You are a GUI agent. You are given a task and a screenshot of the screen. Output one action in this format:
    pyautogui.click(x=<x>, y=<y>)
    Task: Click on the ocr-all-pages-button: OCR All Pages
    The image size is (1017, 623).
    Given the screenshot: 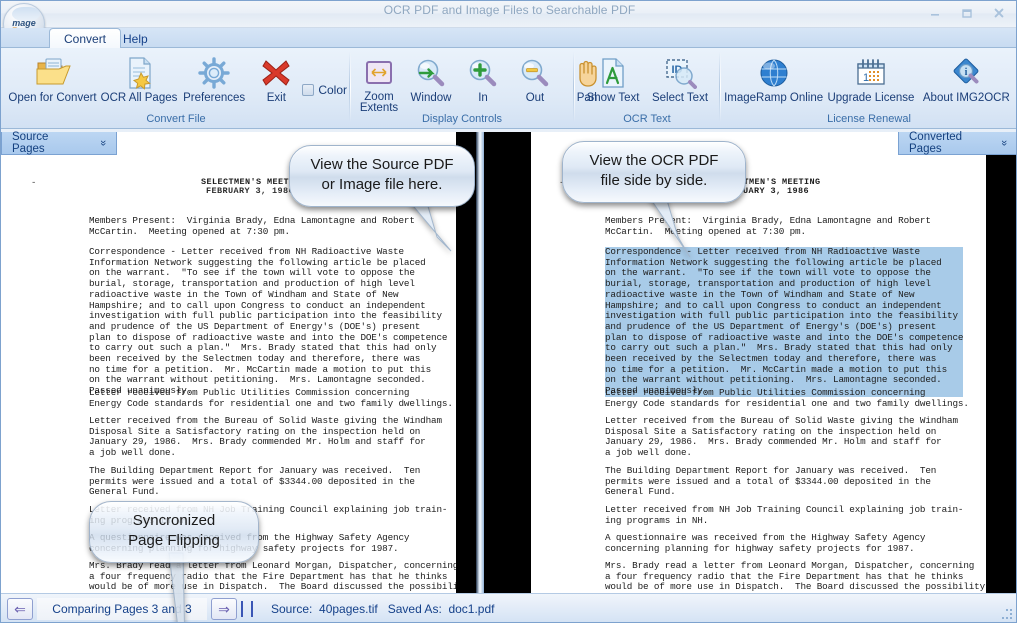 What is the action you would take?
    pyautogui.click(x=139, y=79)
    